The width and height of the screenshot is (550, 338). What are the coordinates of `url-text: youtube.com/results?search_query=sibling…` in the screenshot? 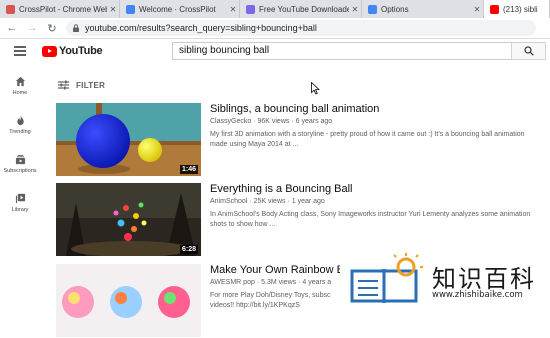 It's located at (201, 28).